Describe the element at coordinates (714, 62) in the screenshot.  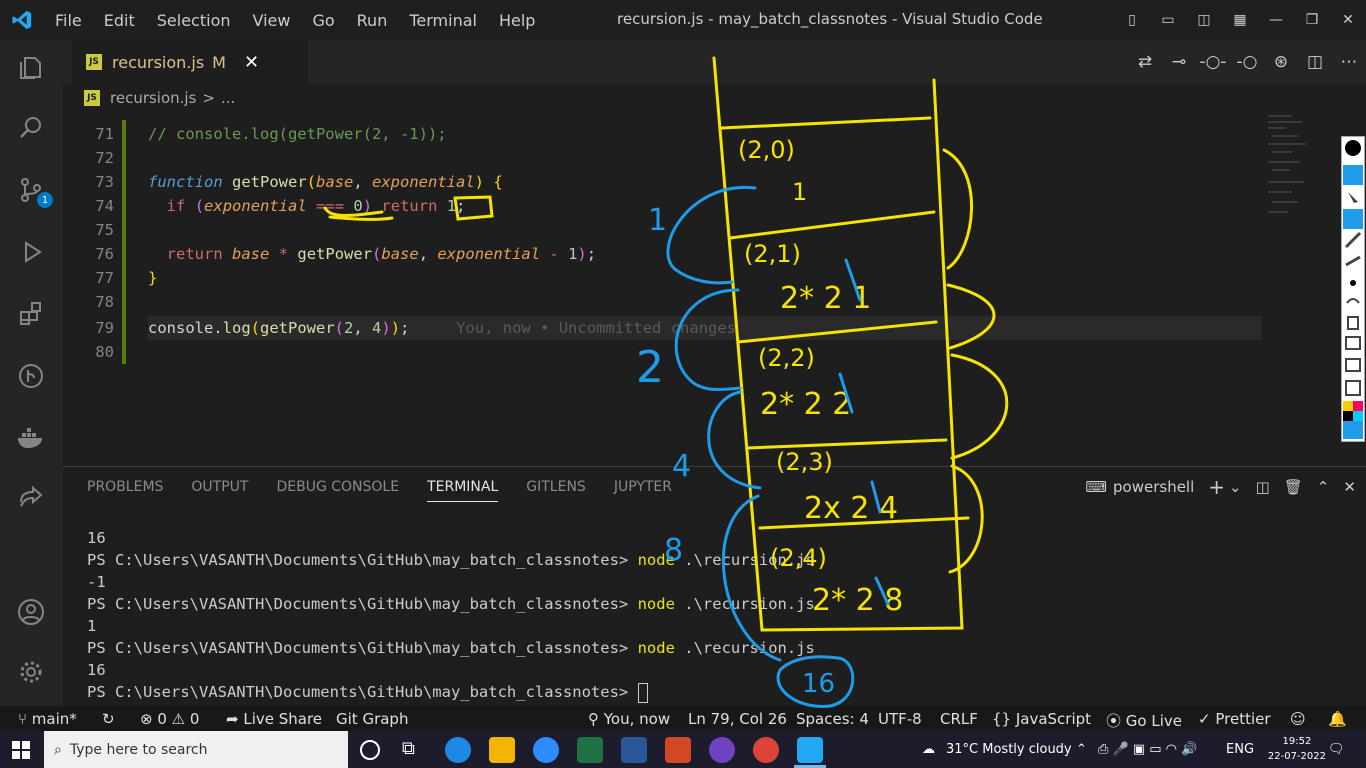
I see `editor-tab-bar: JS recursion.js M ✕ ⇄ ⊸ -○- -○ ⊛ ◫ ⋯` at that location.